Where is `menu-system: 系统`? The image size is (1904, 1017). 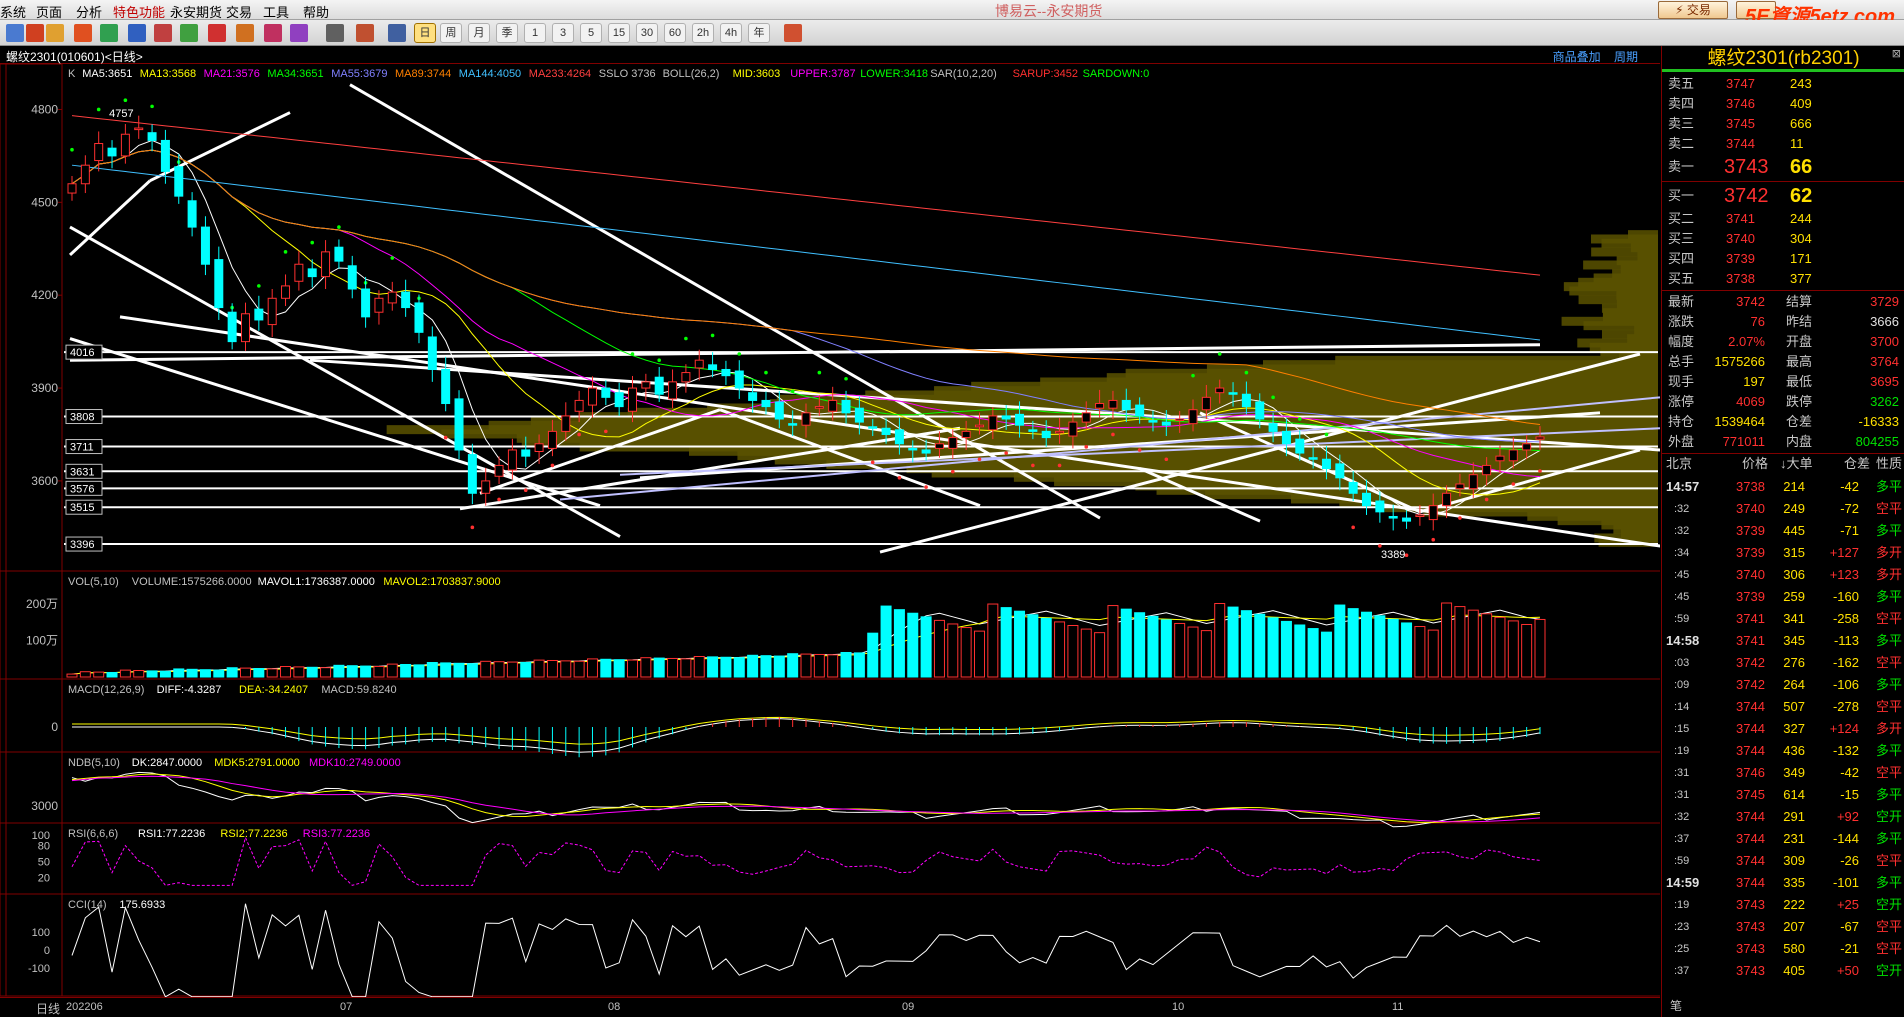
menu-system: 系统 is located at coordinates (13, 11).